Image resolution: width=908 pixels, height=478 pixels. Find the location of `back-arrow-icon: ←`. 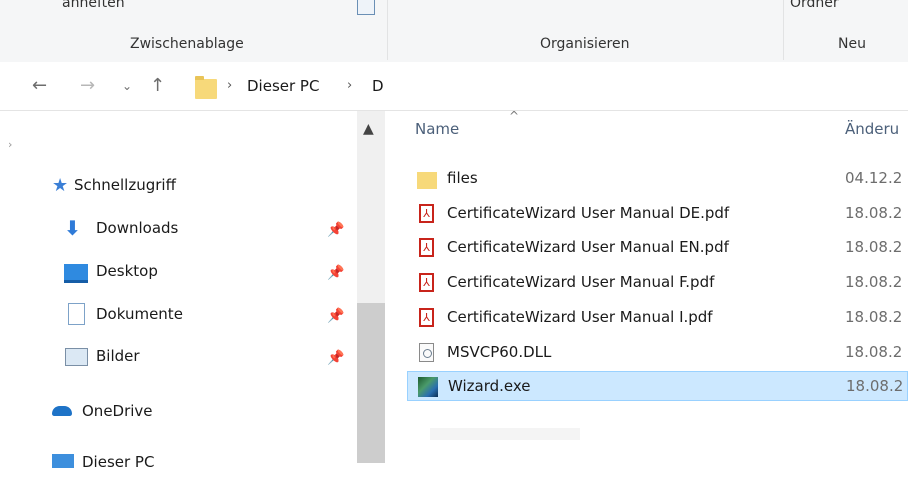

back-arrow-icon: ← is located at coordinates (39, 86).